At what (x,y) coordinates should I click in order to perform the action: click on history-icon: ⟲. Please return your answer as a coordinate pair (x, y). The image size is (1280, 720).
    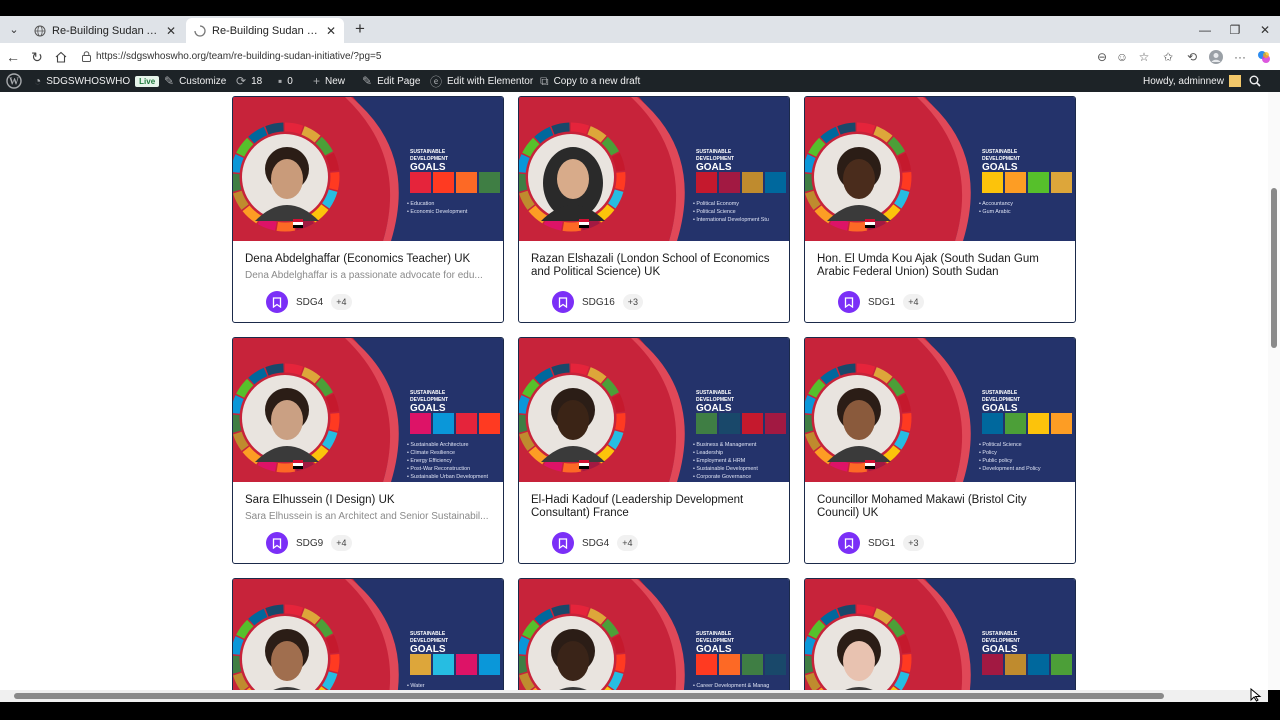
    Looking at the image, I should click on (1192, 57).